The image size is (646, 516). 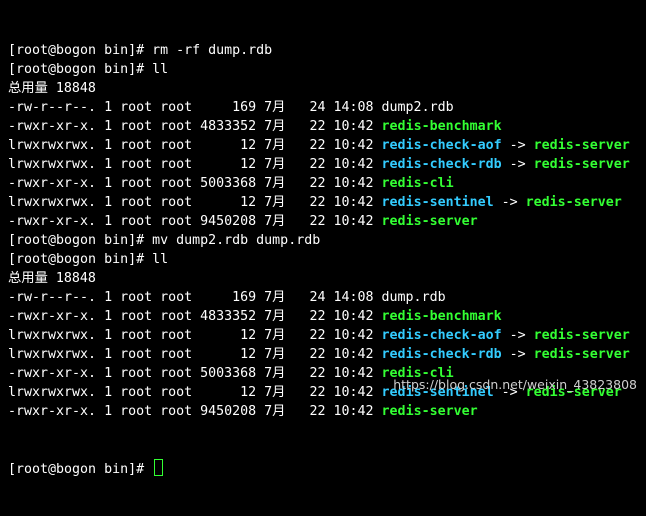 I want to click on text-cursor, so click(x=159, y=467).